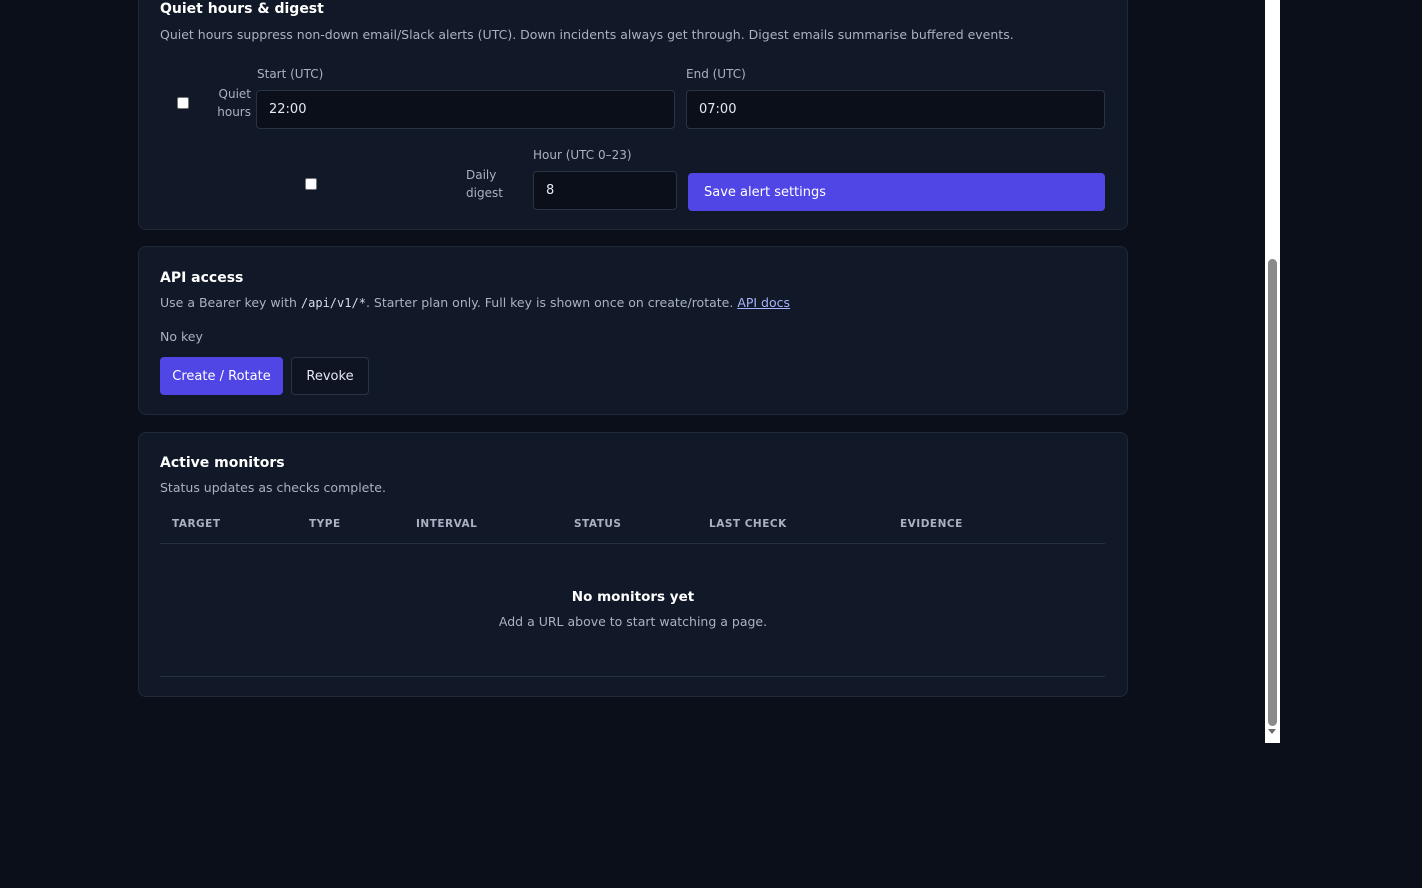 This screenshot has height=888, width=1422. What do you see at coordinates (763, 302) in the screenshot?
I see `api-docs-link: API docs` at bounding box center [763, 302].